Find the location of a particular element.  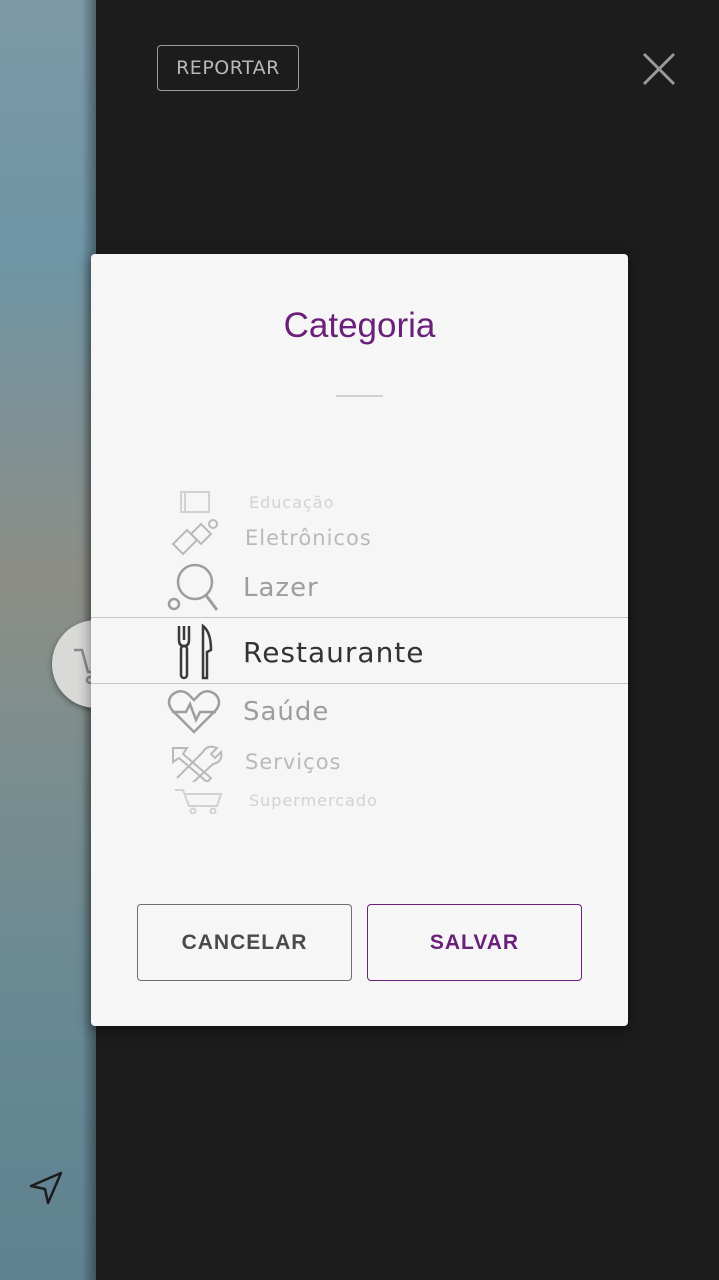

category-label: Supermercado is located at coordinates (313, 800).